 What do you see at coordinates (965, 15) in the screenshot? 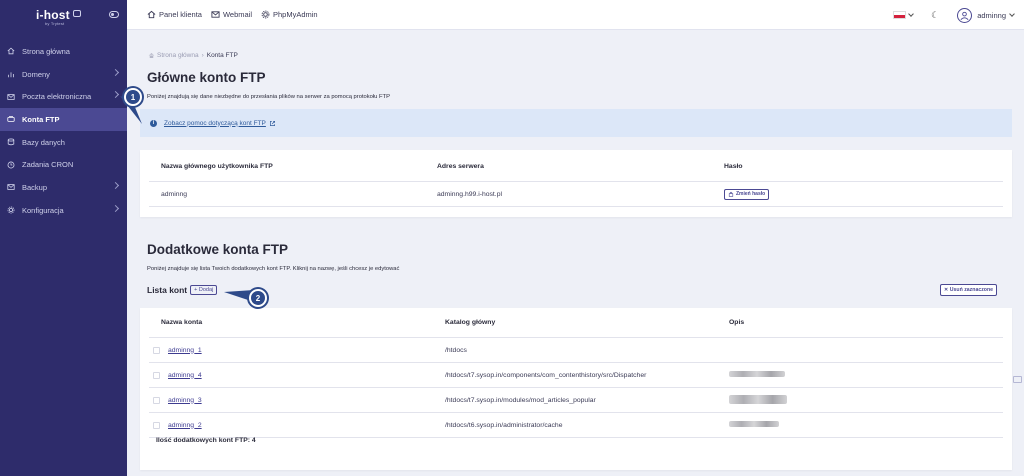
I see `avatar` at bounding box center [965, 15].